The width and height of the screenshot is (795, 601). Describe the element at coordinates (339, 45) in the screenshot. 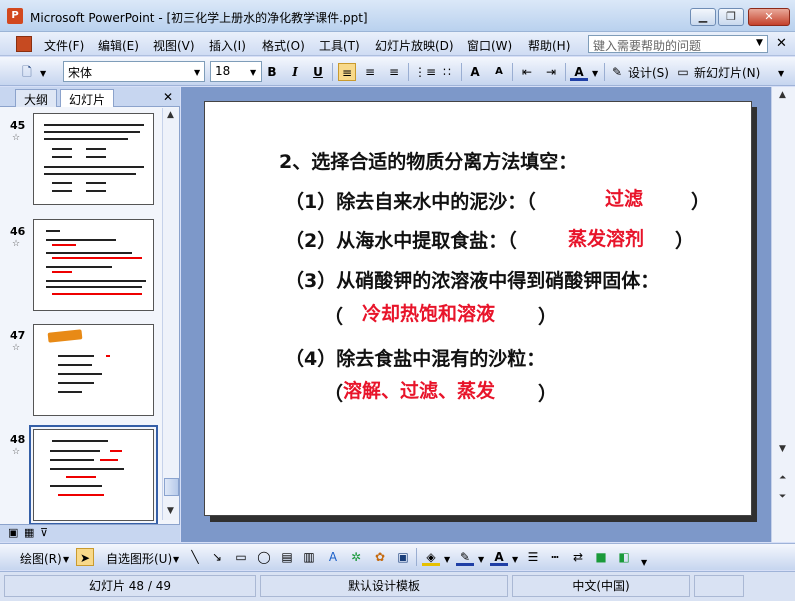

I see `menu-tools: 工具(T)` at that location.